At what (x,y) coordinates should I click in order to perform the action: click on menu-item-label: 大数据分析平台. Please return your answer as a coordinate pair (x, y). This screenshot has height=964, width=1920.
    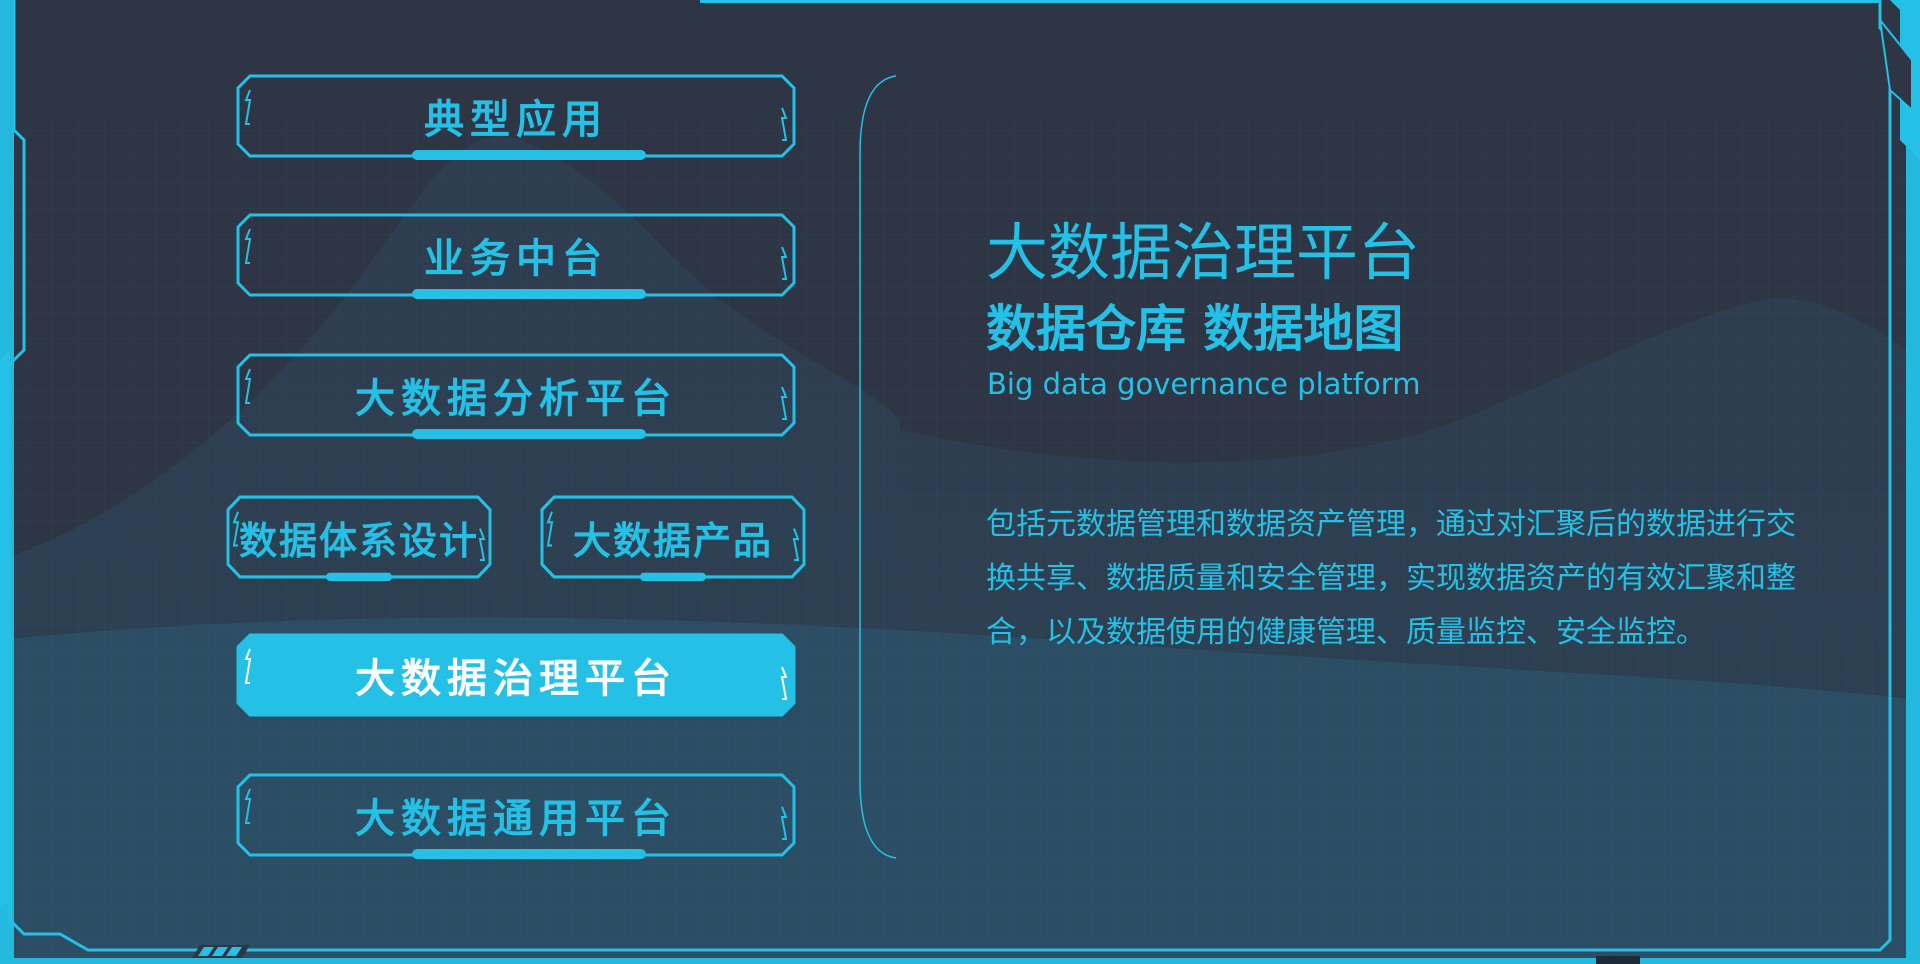
    Looking at the image, I should click on (516, 399).